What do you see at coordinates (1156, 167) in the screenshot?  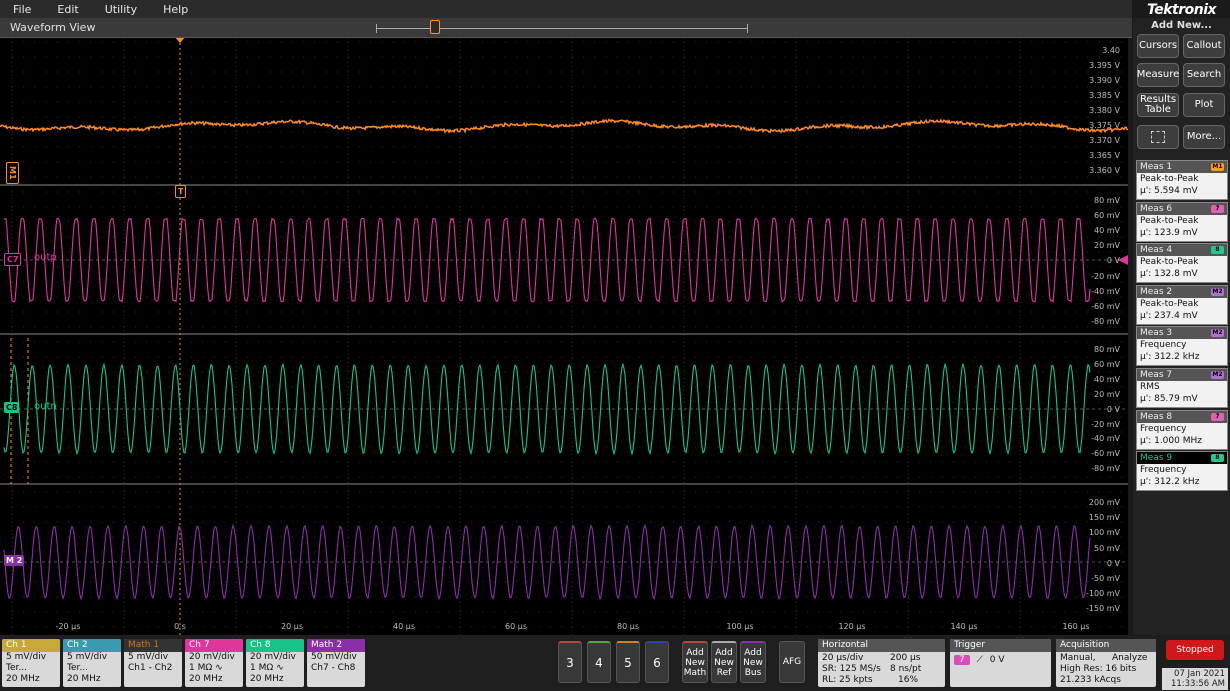 I see `measurement-name-text: Meas 1` at bounding box center [1156, 167].